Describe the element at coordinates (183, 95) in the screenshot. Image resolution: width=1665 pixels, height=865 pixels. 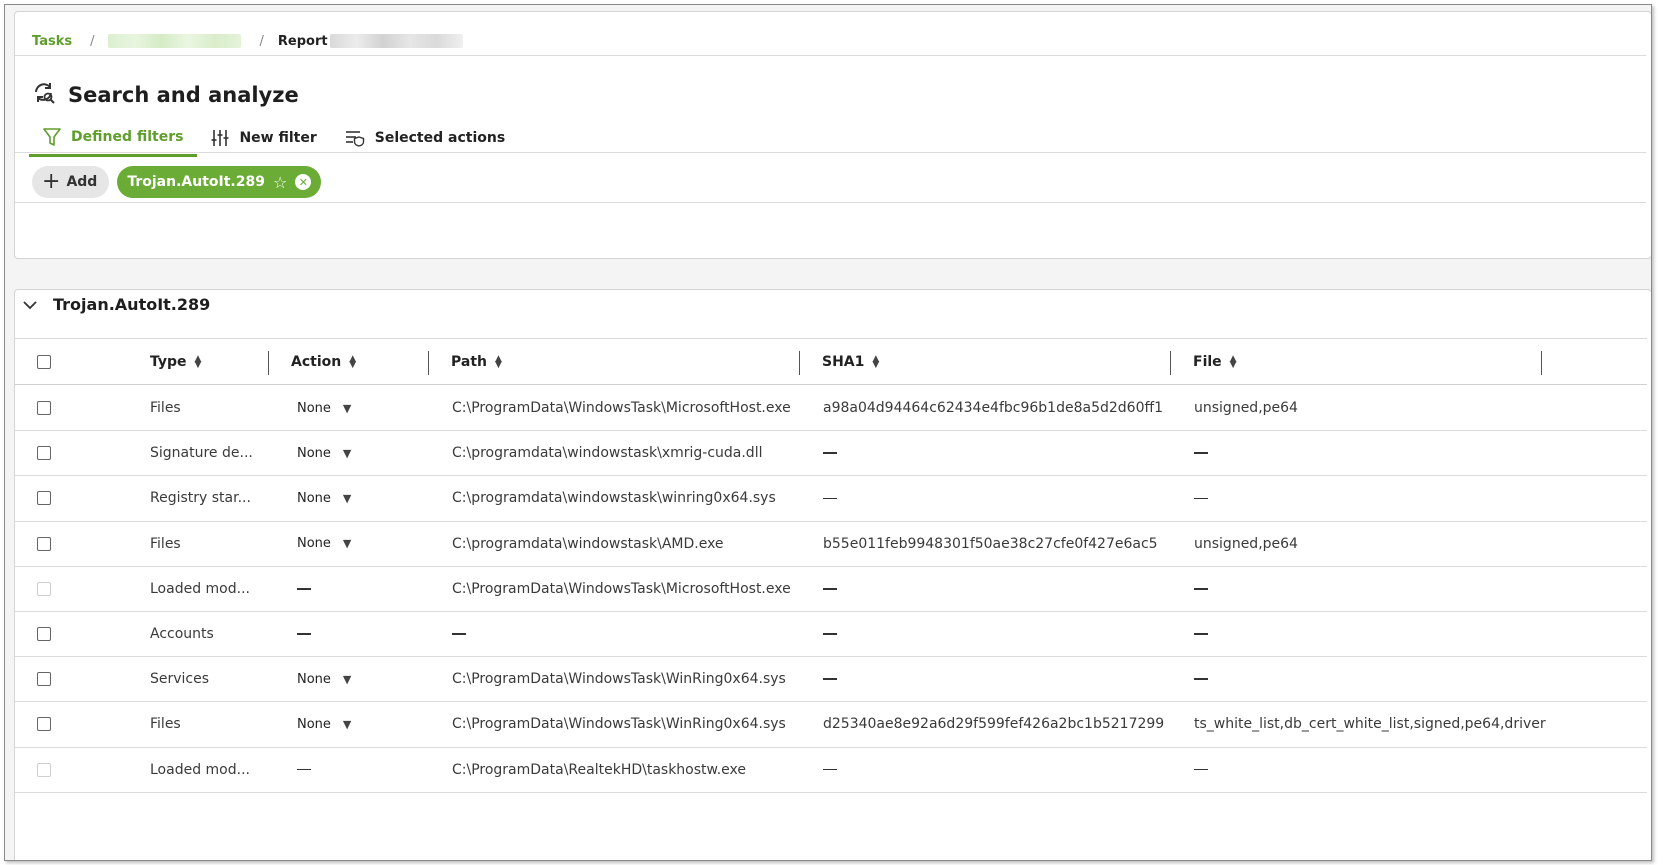
I see `page-title: Search and analyze` at that location.